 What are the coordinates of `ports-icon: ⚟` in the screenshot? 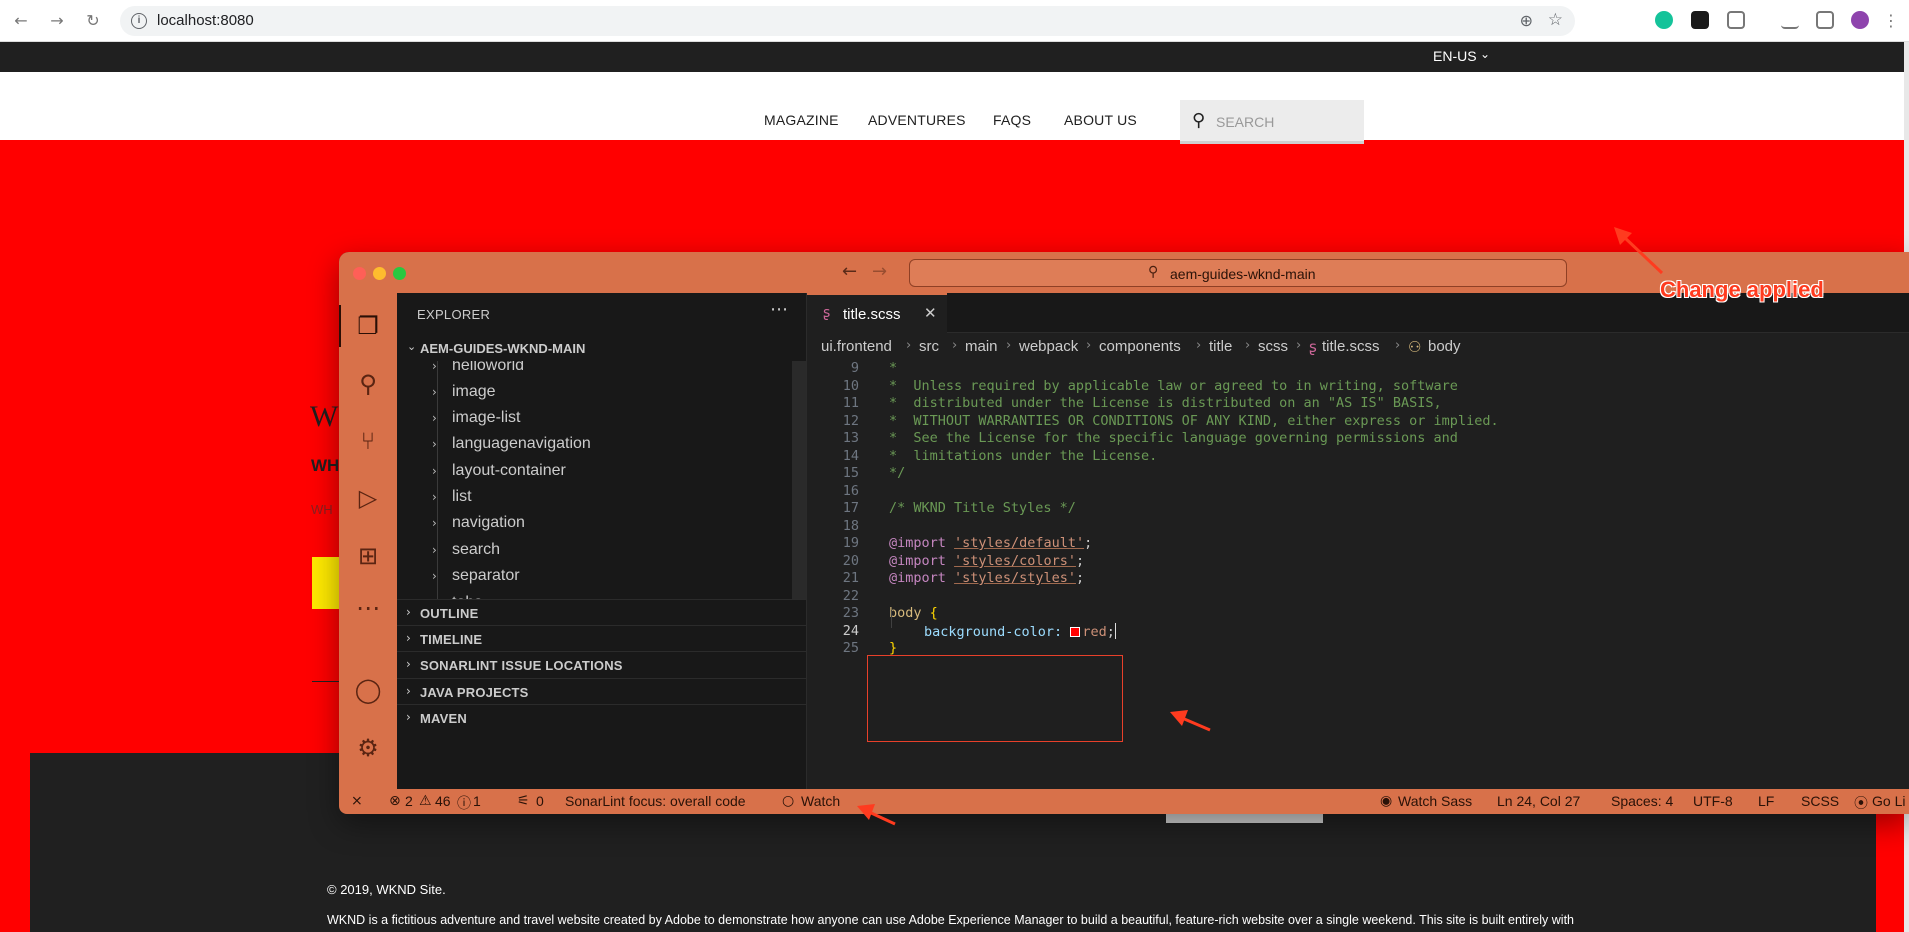 It's located at (523, 801).